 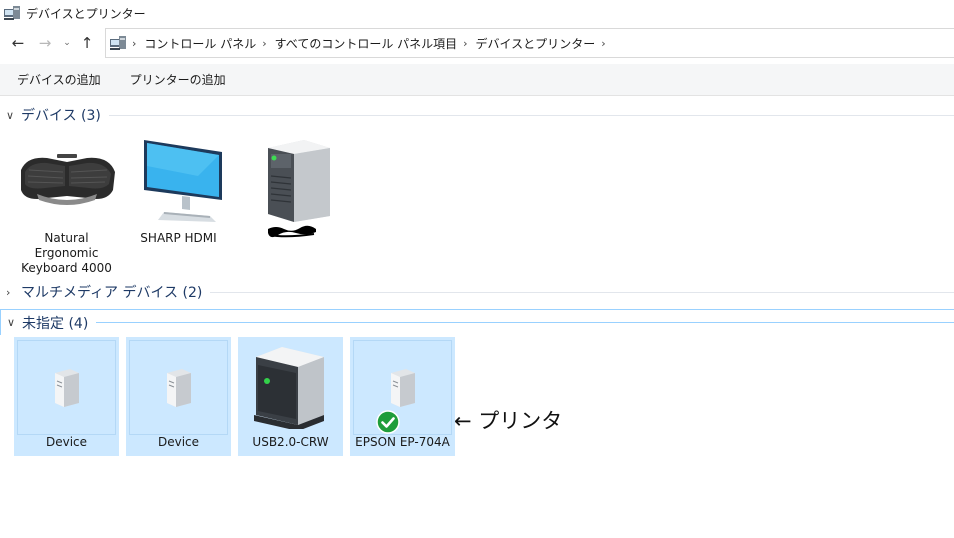 What do you see at coordinates (292, 231) in the screenshot?
I see `redacted-label-scribble` at bounding box center [292, 231].